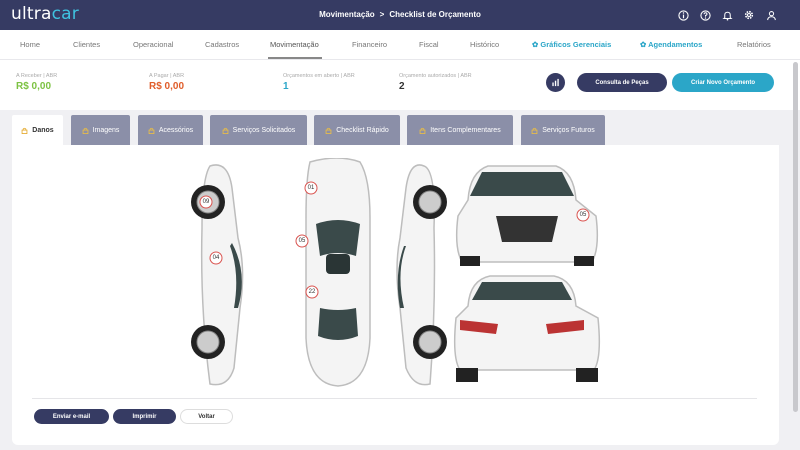 This screenshot has width=800, height=450. What do you see at coordinates (771, 15) in the screenshot?
I see `user-icon` at bounding box center [771, 15].